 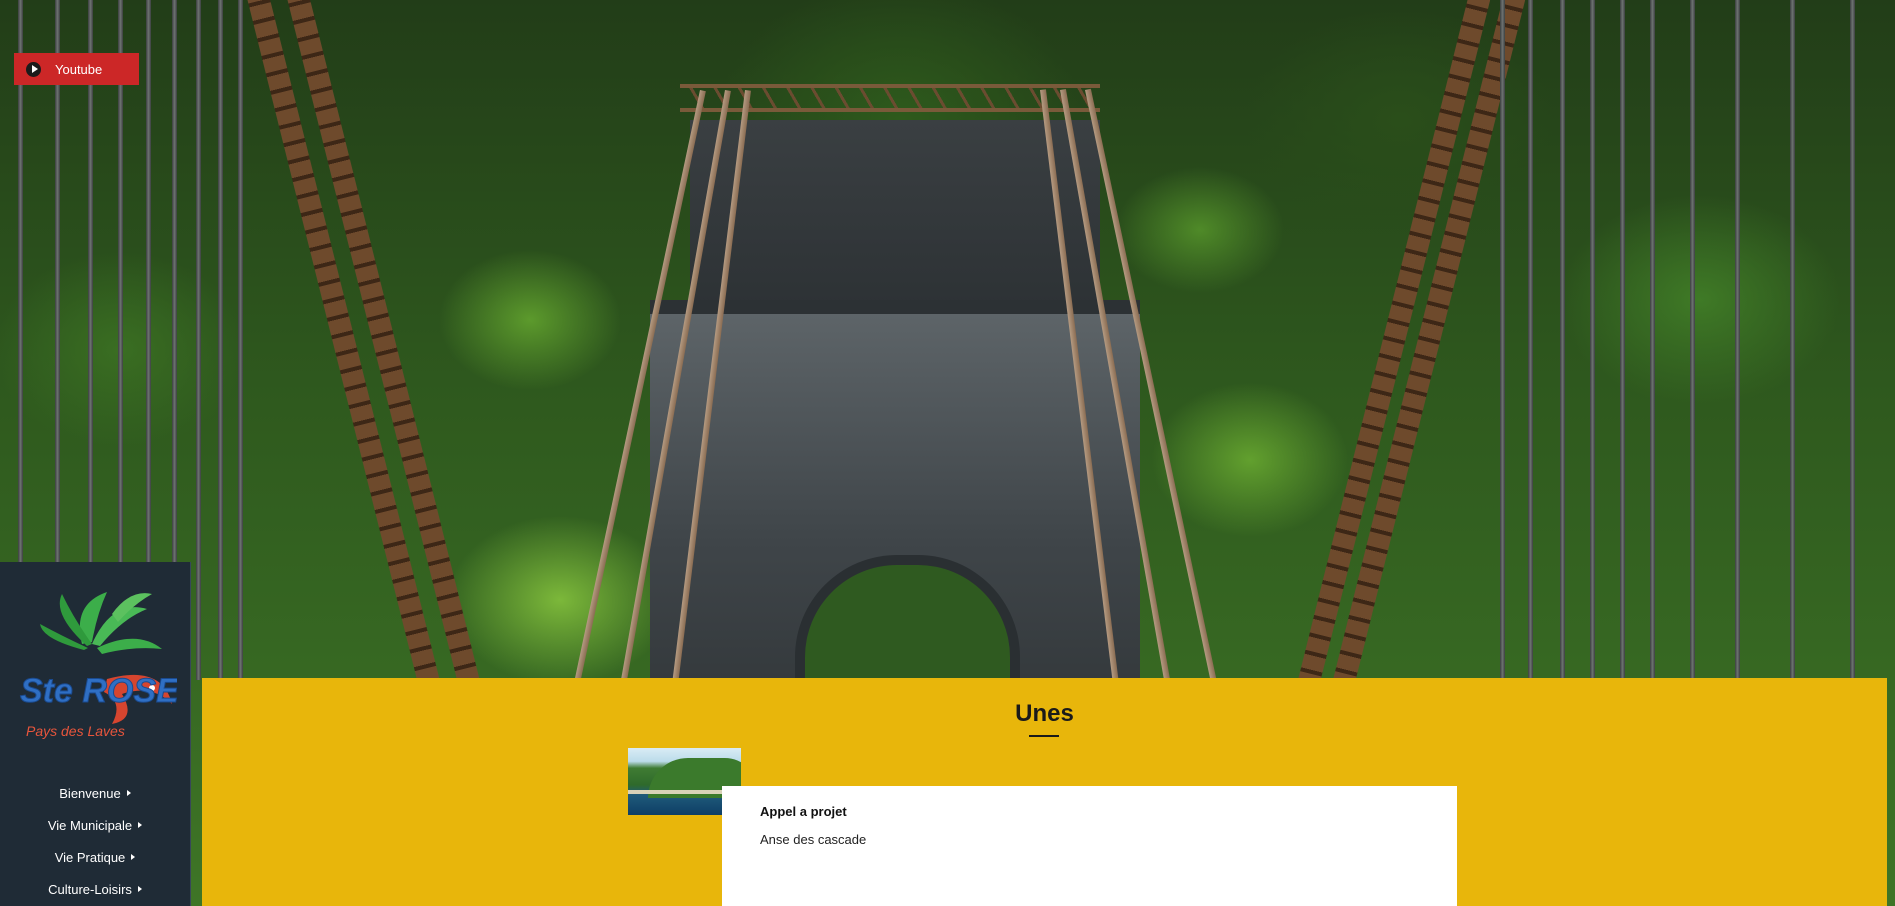 What do you see at coordinates (343, 344) in the screenshot?
I see `left-chain` at bounding box center [343, 344].